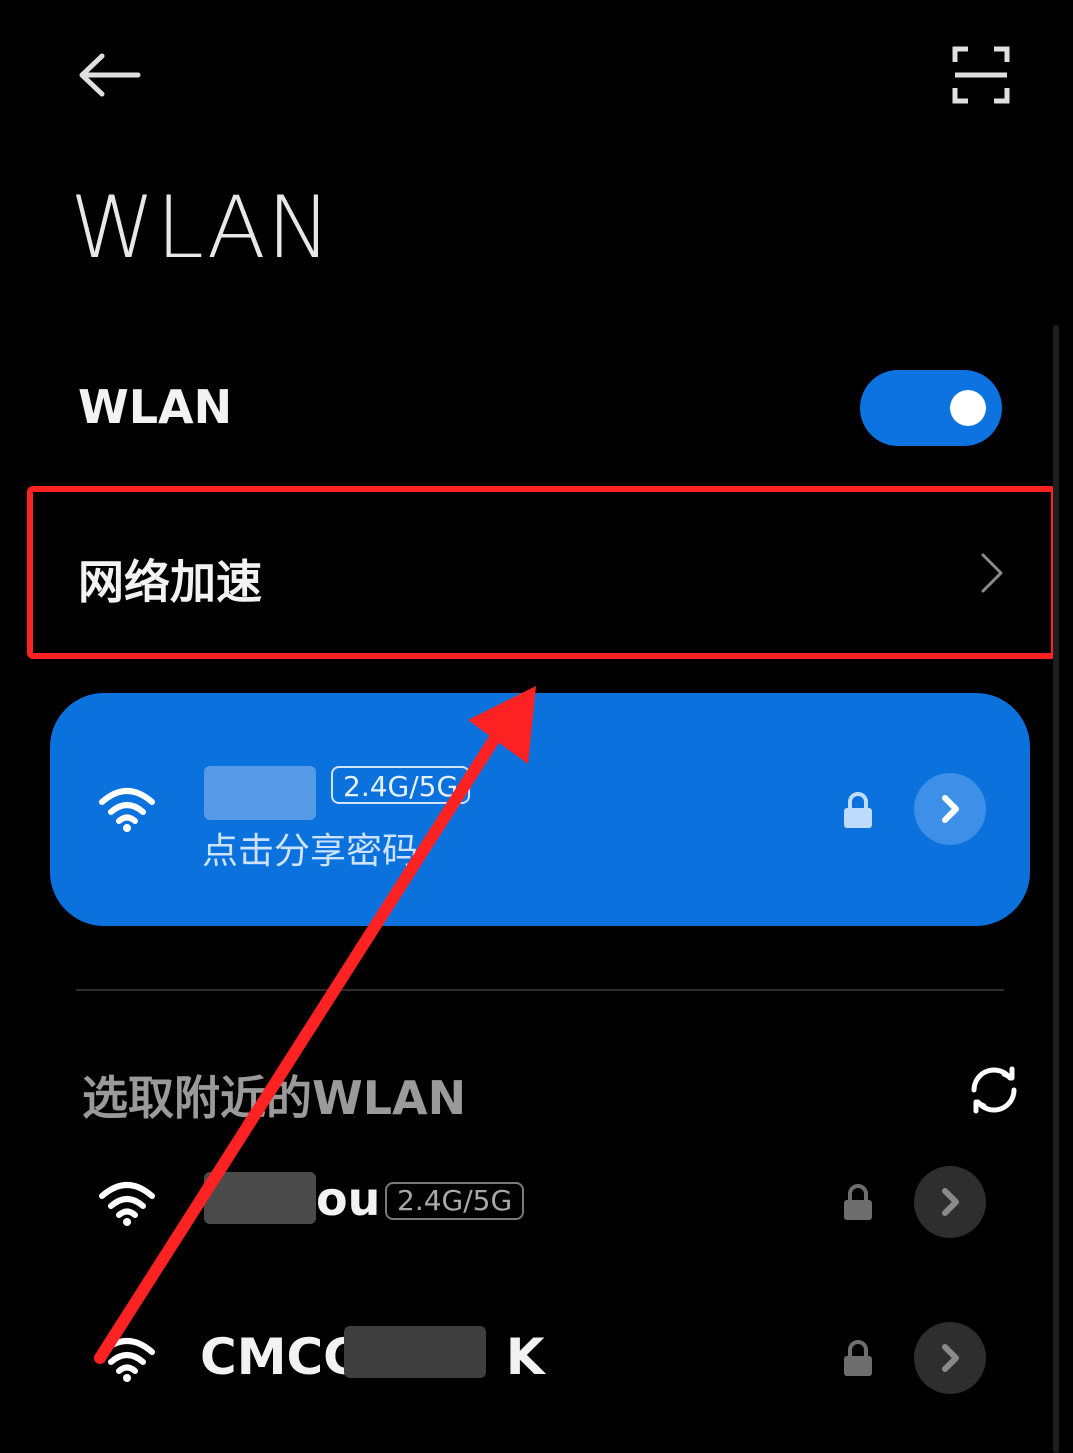 The height and width of the screenshot is (1453, 1073). I want to click on refresh-icon, so click(994, 1090).